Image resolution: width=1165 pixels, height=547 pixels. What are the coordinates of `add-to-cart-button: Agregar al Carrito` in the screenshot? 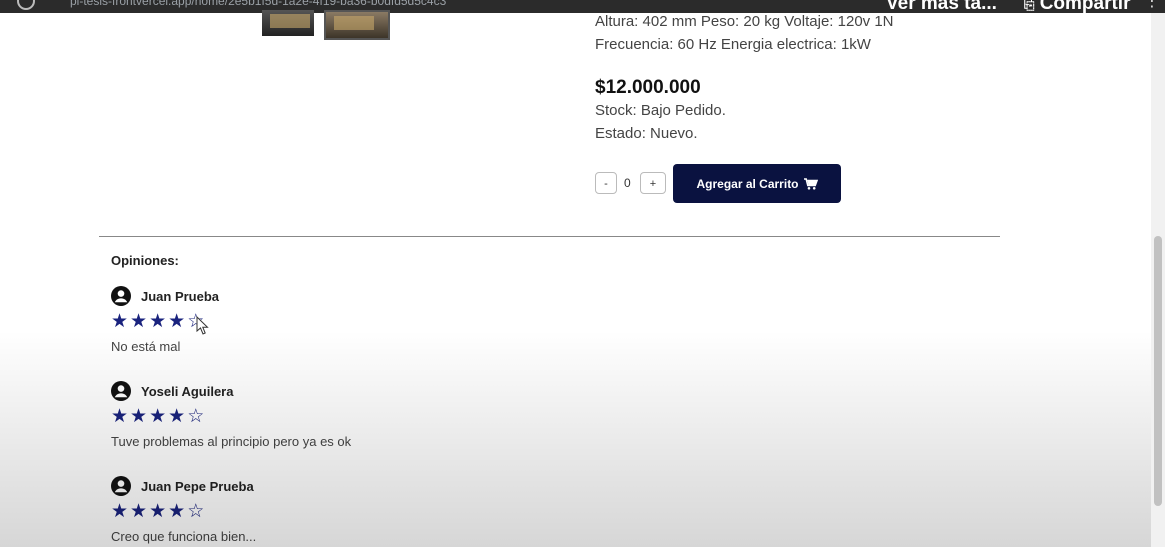 It's located at (757, 183).